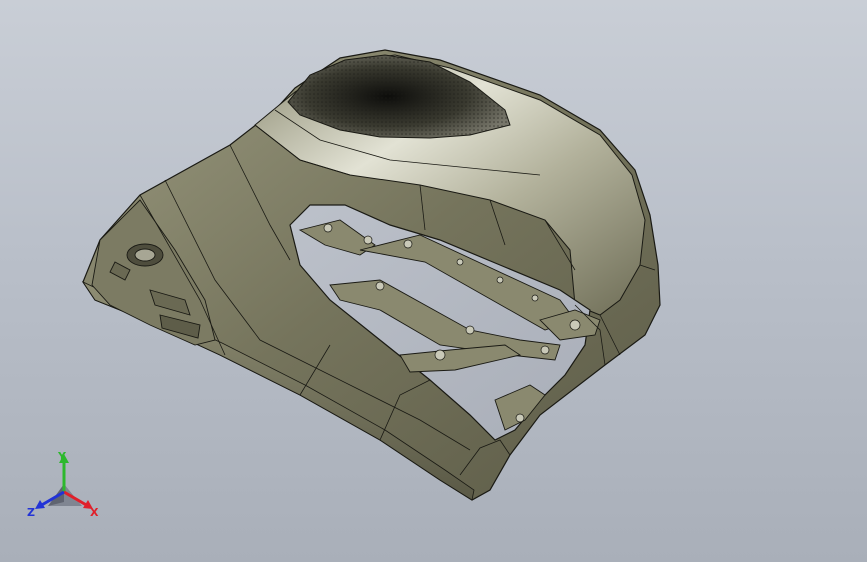 Image resolution: width=867 pixels, height=562 pixels. I want to click on y-axis-label: Y, so click(62, 456).